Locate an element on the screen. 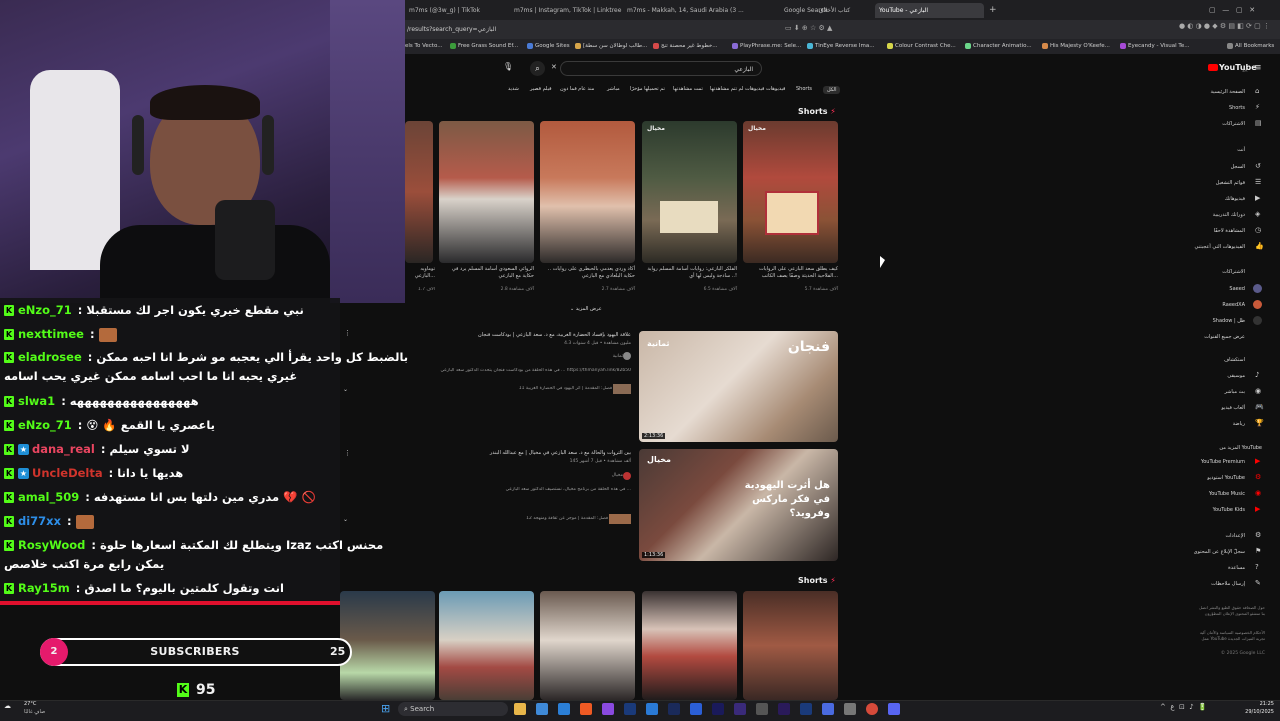 This screenshot has height=721, width=1280. menu-icon: ≡ is located at coordinates (1258, 68).